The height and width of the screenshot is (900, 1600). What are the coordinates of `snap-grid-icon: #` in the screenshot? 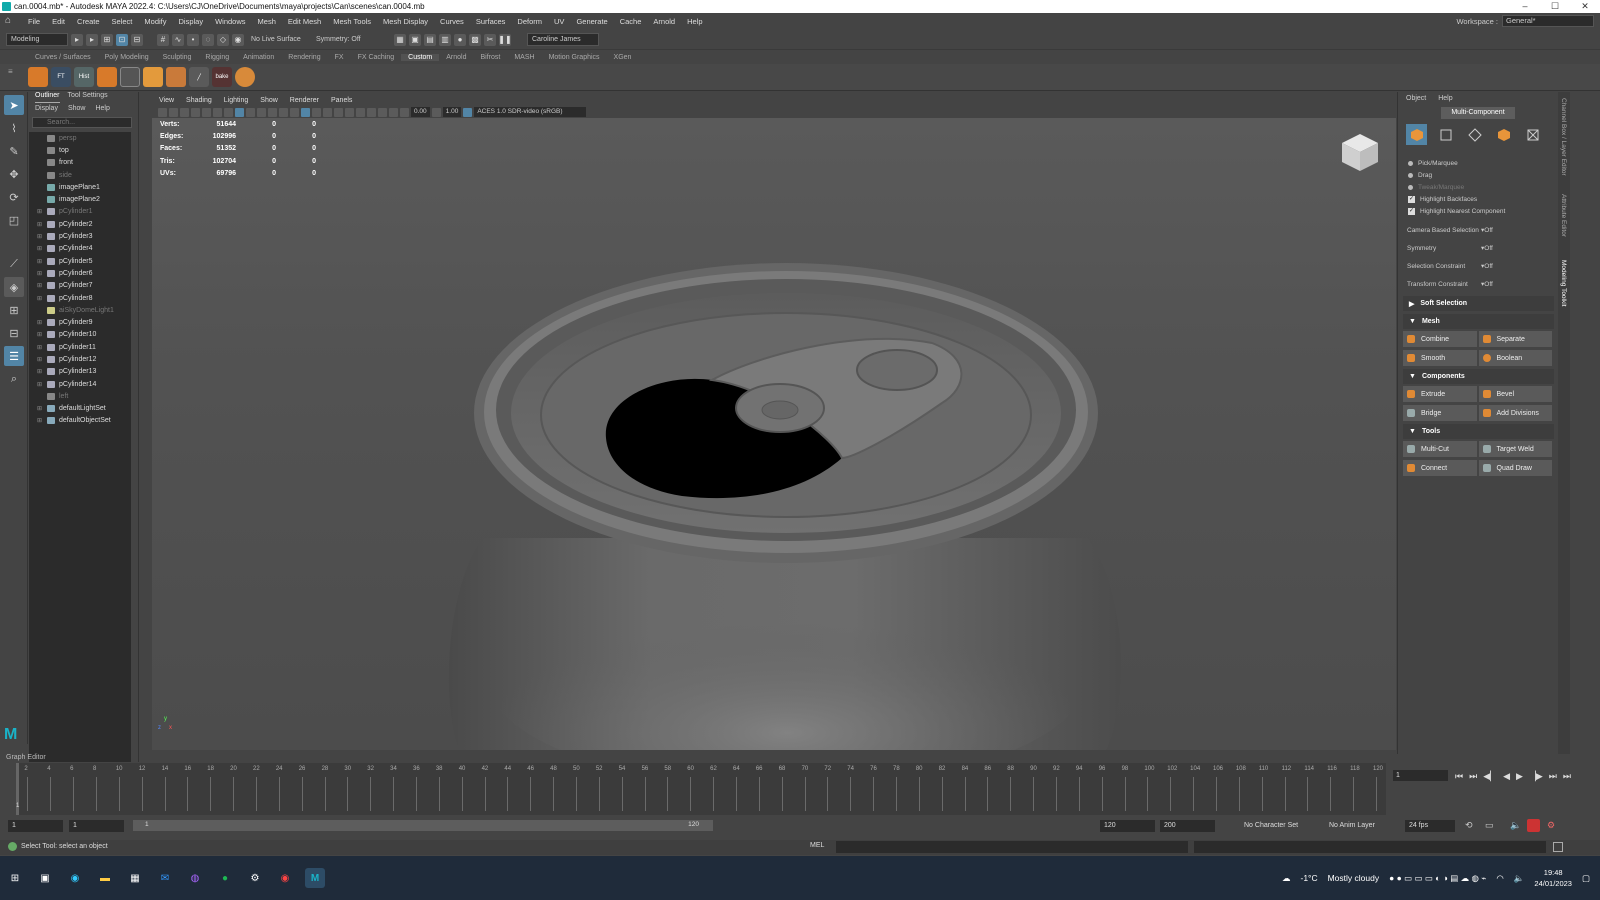 It's located at (163, 39).